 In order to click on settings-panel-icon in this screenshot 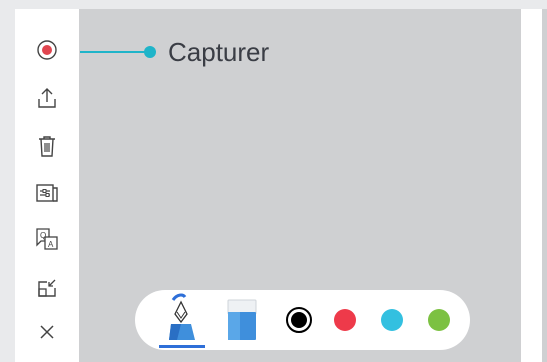, I will do `click(47, 193)`.